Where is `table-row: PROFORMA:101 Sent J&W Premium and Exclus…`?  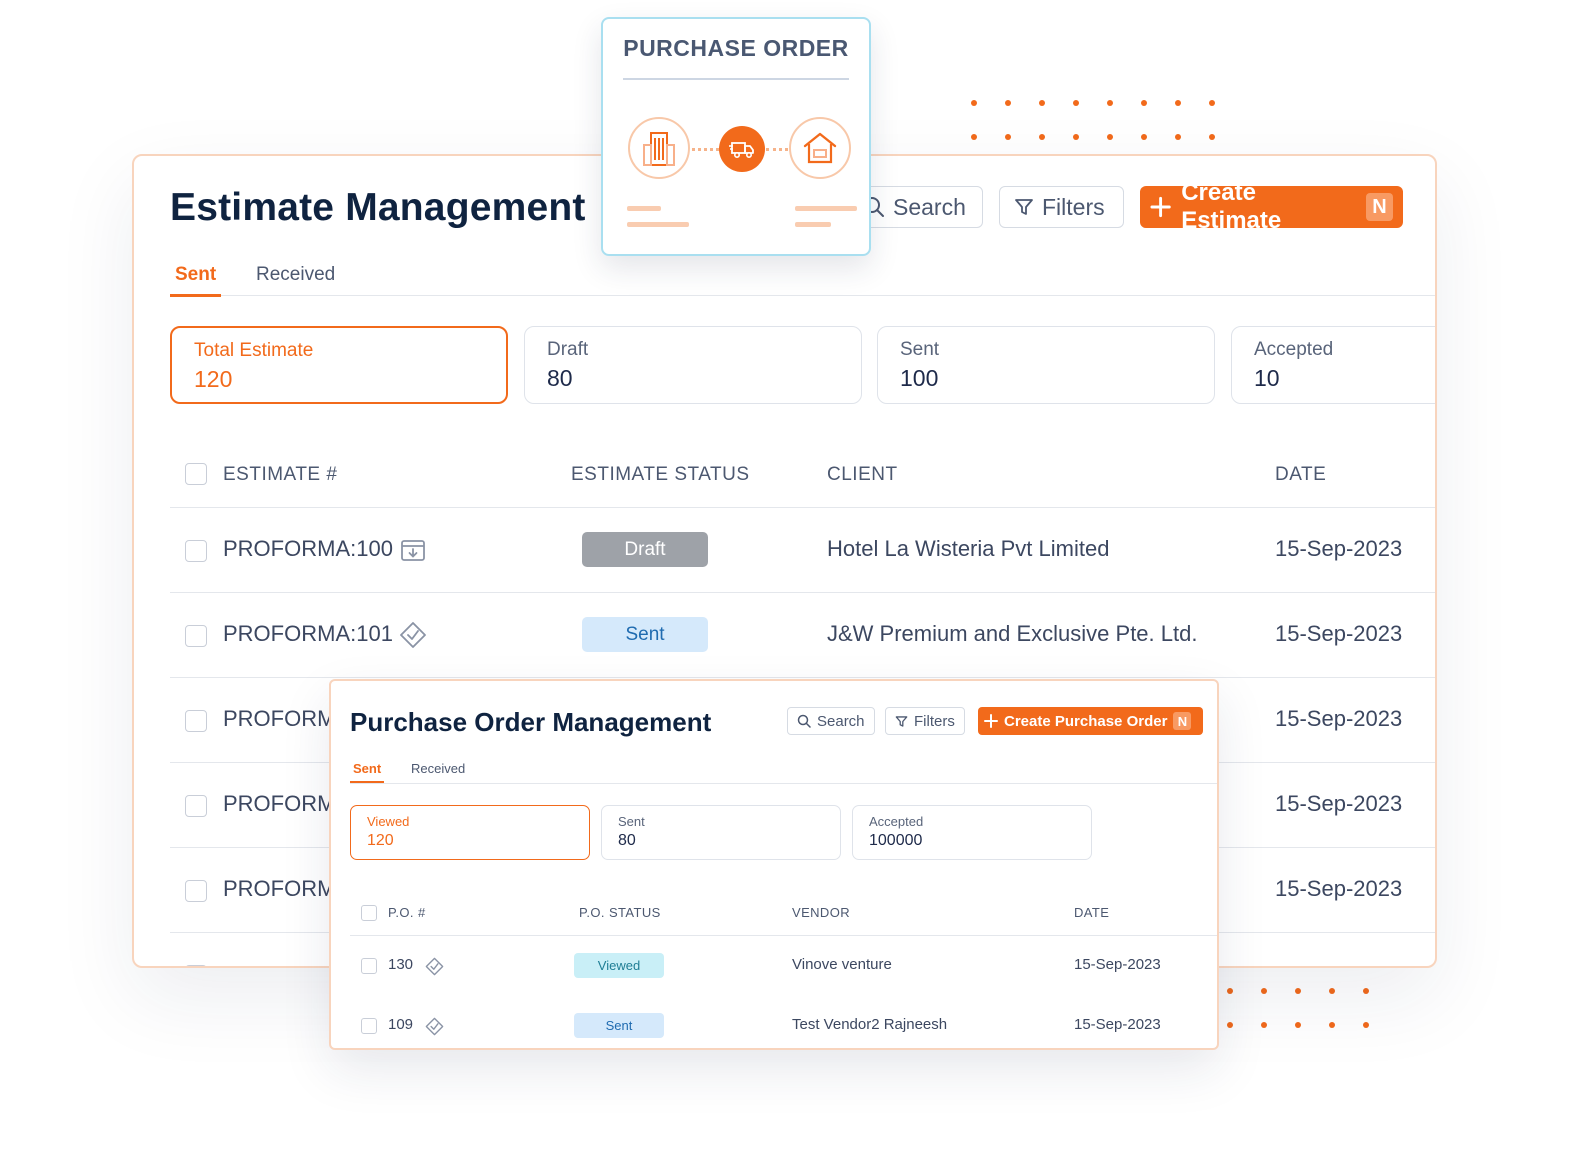 table-row: PROFORMA:101 Sent J&W Premium and Exclus… is located at coordinates (802, 635).